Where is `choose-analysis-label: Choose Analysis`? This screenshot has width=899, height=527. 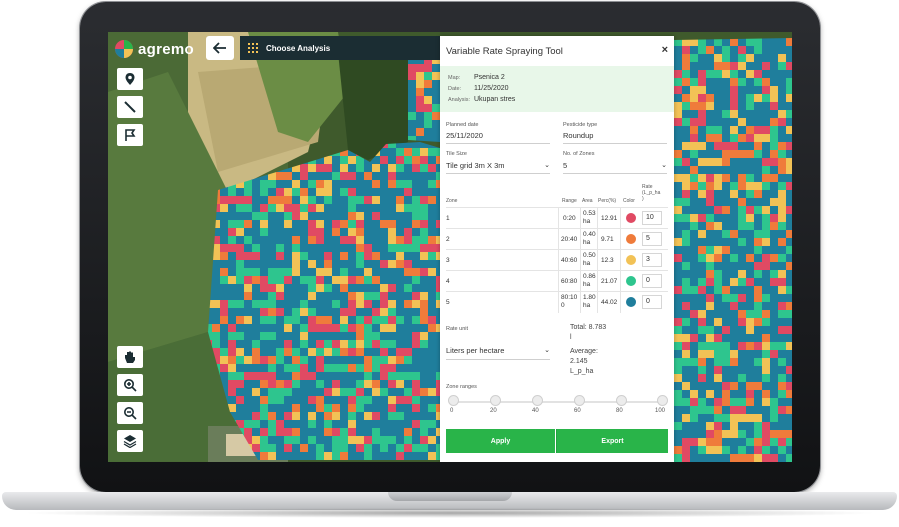 choose-analysis-label: Choose Analysis is located at coordinates (298, 48).